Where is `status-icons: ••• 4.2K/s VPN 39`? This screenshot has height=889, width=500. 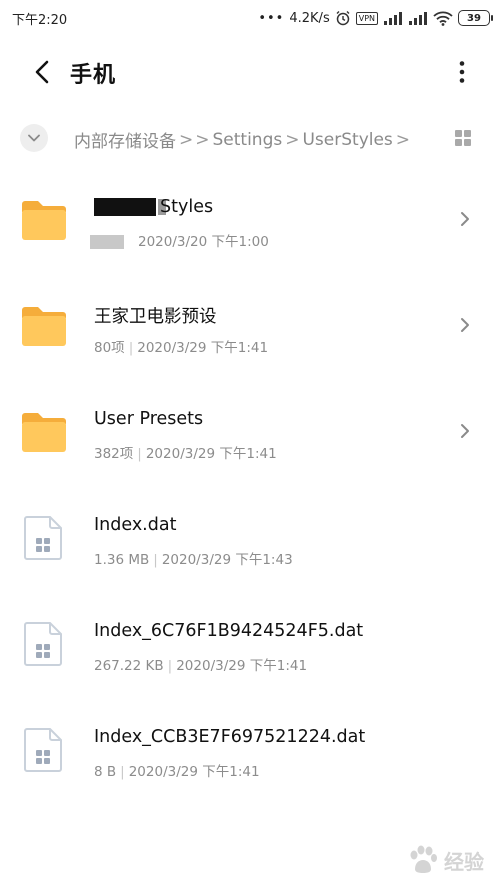
status-icons: ••• 4.2K/s VPN 39 is located at coordinates (375, 18).